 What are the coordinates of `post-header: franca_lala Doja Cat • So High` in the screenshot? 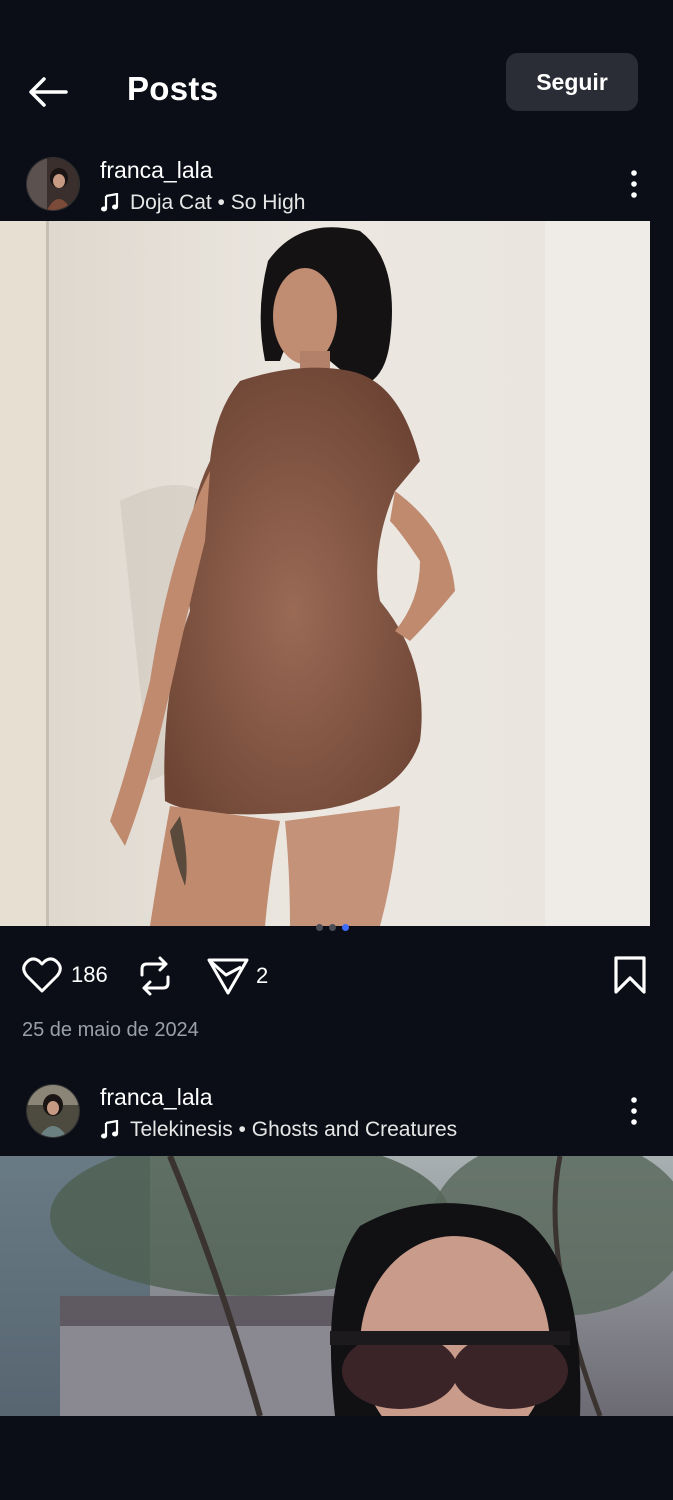 It's located at (336, 189).